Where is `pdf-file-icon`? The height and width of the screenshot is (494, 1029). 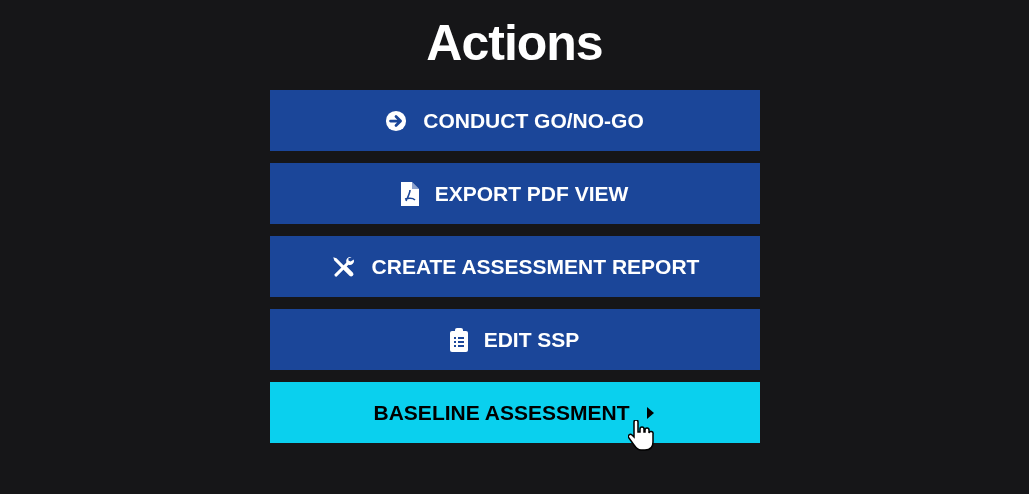 pdf-file-icon is located at coordinates (409, 193).